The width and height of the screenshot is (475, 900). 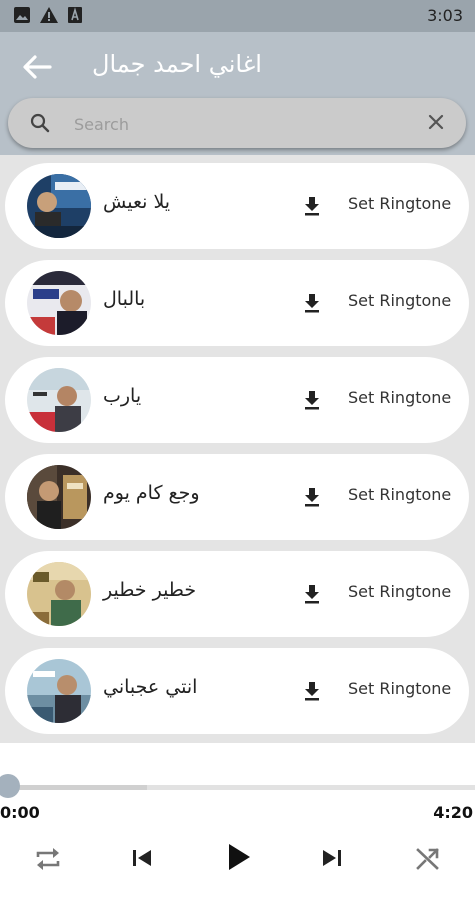 I want to click on page-title: اغاني احمد جمال, so click(x=177, y=64).